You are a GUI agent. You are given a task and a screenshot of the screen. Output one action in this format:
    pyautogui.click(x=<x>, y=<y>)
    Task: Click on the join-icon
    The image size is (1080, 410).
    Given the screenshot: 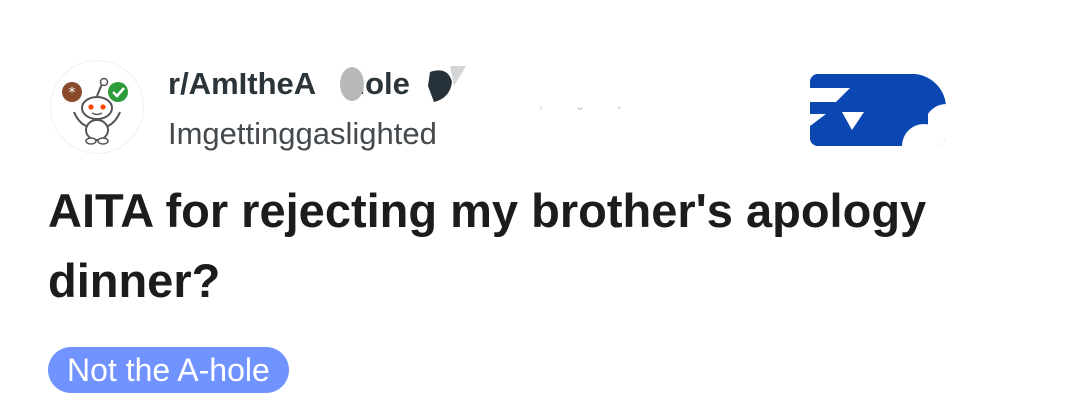 What is the action you would take?
    pyautogui.click(x=878, y=110)
    